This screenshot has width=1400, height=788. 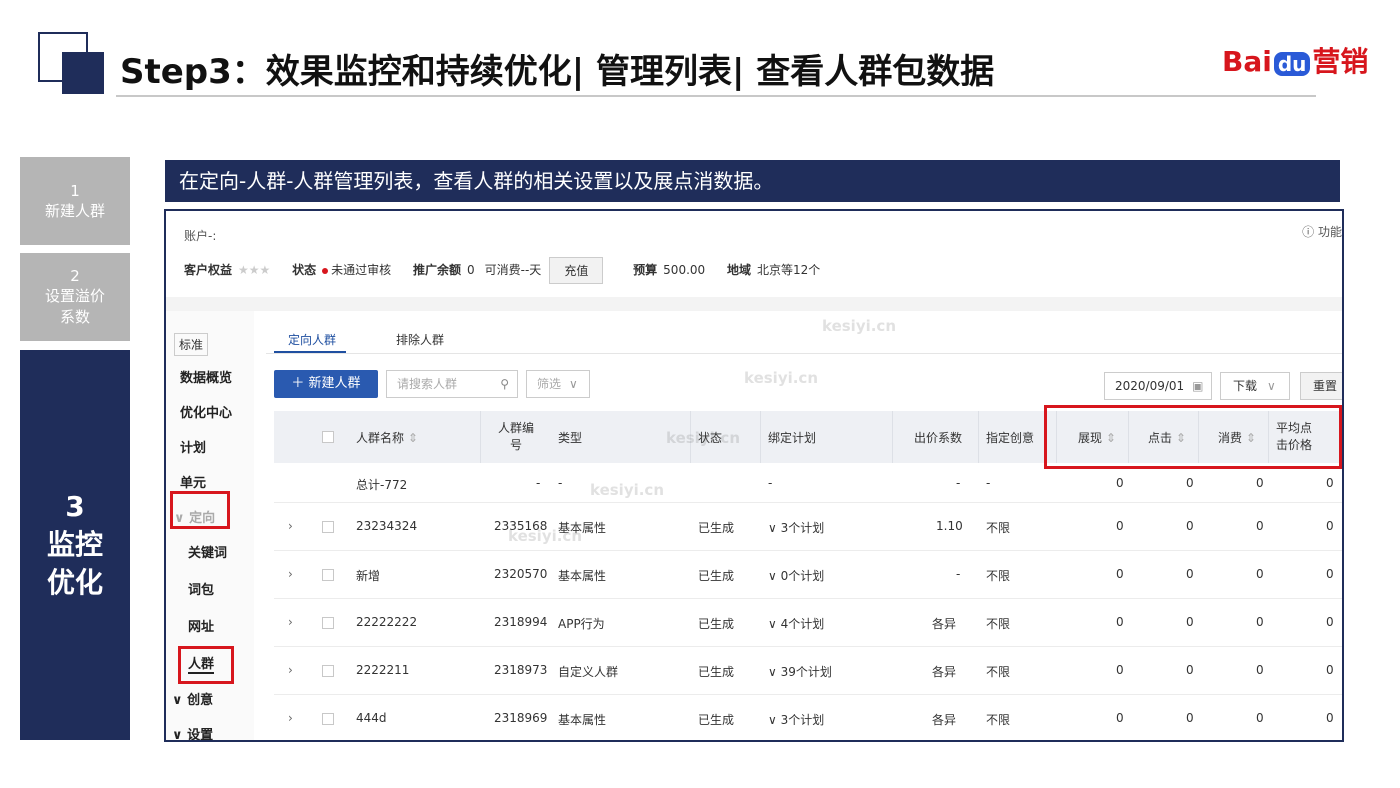 I want to click on sort-icon: ⇕, so click(x=412, y=438).